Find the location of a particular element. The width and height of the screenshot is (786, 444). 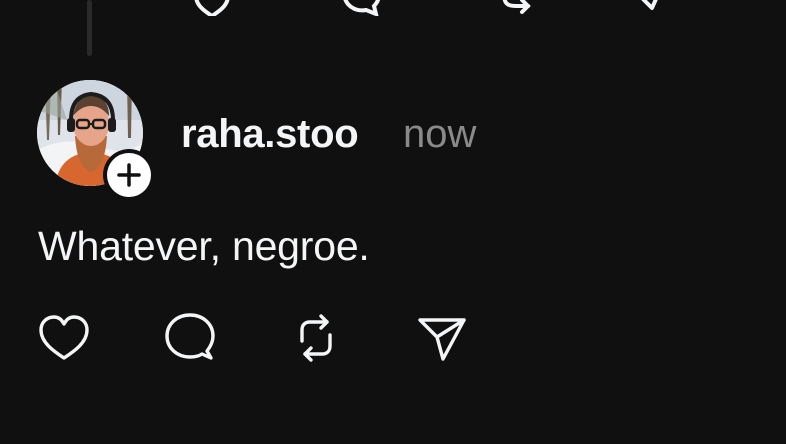

previous-comment-button is located at coordinates (362, 9).